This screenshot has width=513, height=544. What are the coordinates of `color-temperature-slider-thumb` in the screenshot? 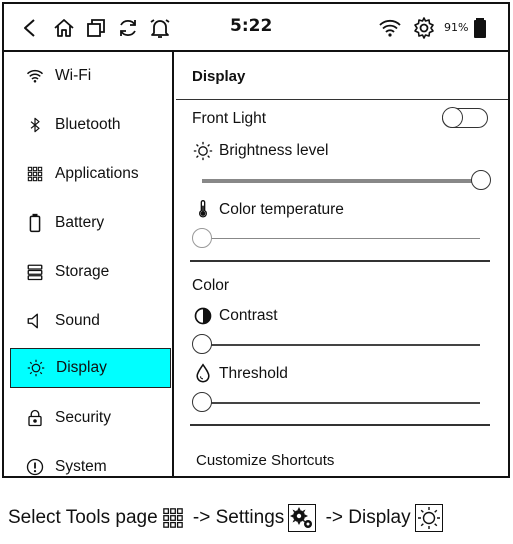 It's located at (202, 238).